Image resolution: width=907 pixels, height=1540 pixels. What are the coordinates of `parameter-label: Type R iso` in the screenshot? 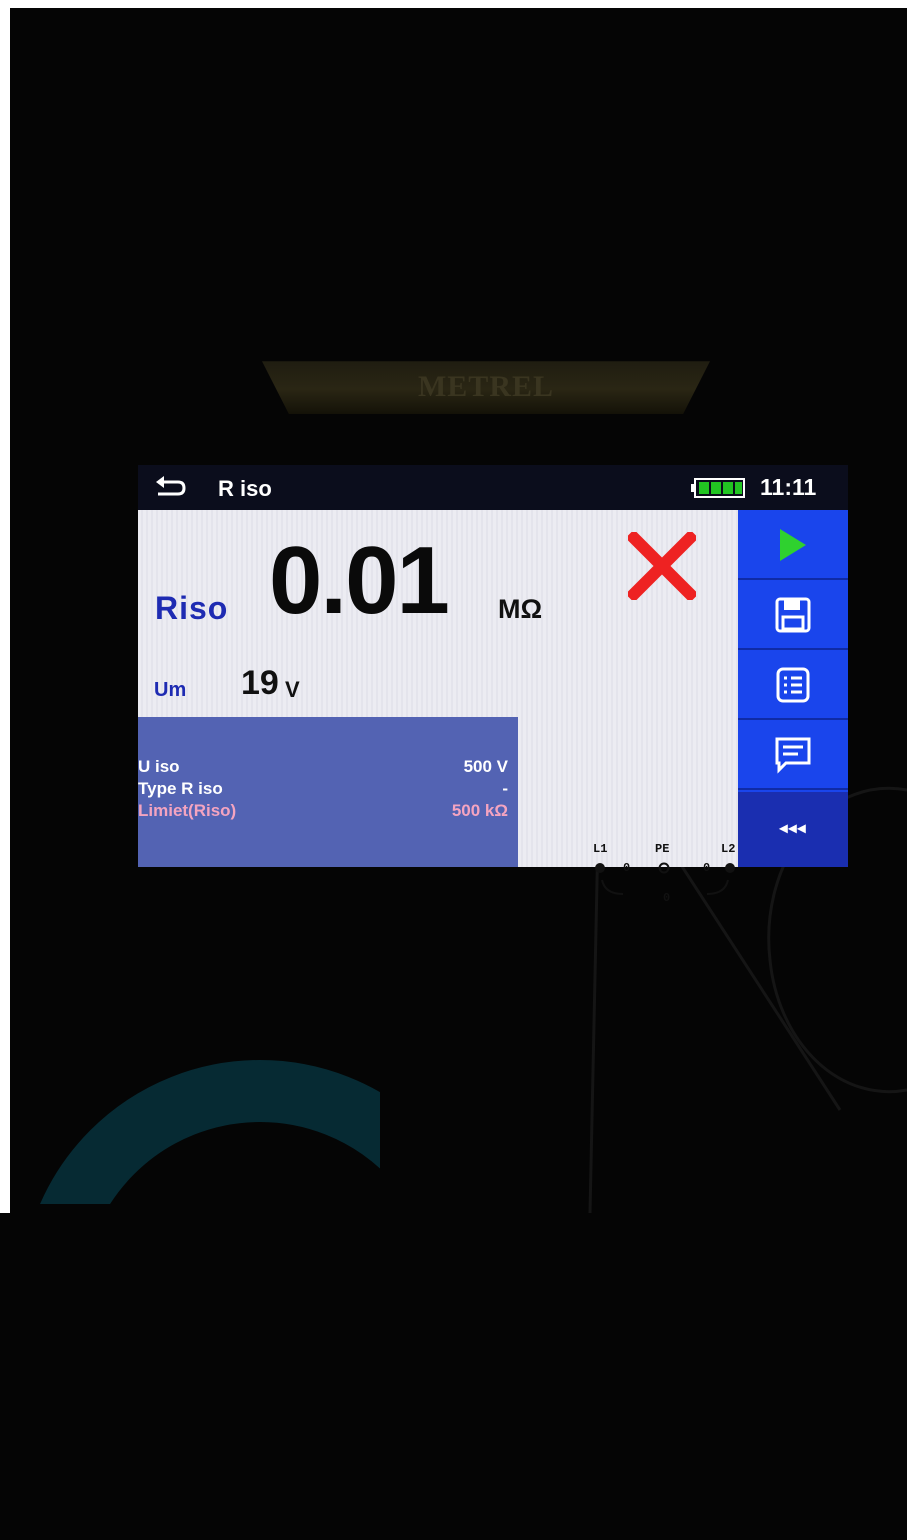 It's located at (180, 788).